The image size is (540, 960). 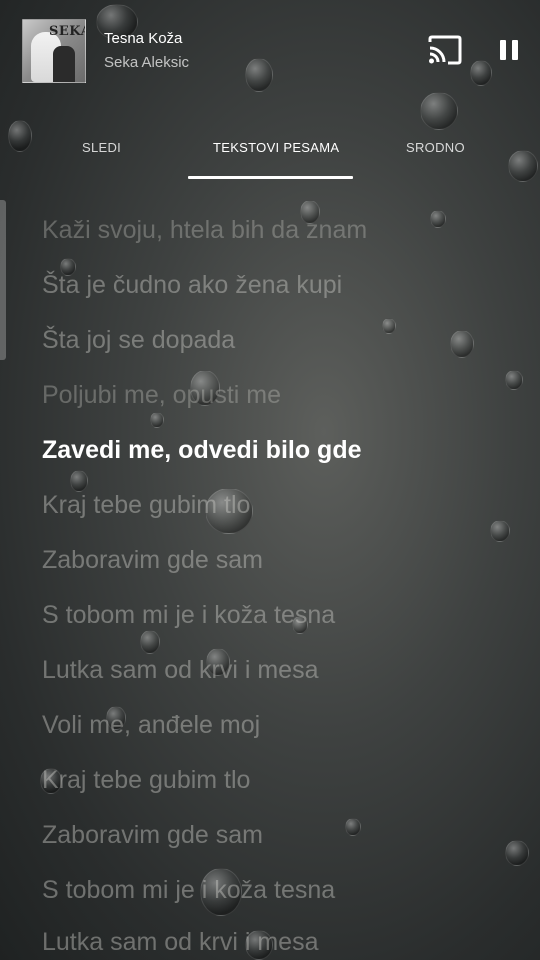 What do you see at coordinates (276, 147) in the screenshot?
I see `tab-tekstovi-pesama: TEKSTOVI PESAMA` at bounding box center [276, 147].